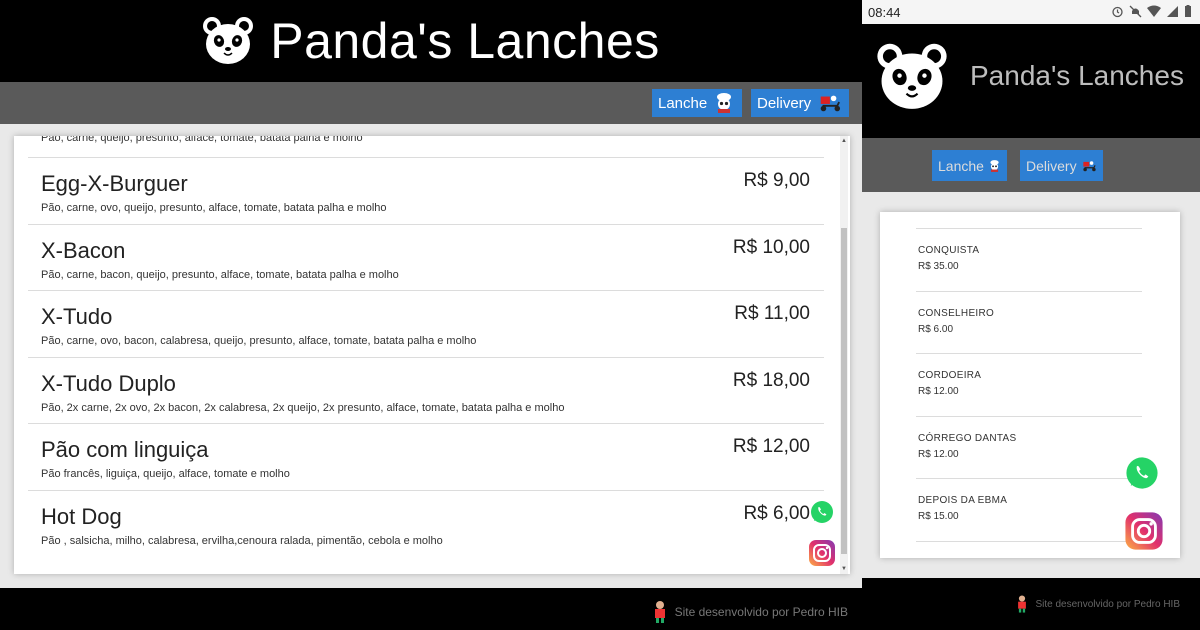 This screenshot has height=630, width=1200. I want to click on menu-scrollbar: ▲ ▼, so click(844, 355).